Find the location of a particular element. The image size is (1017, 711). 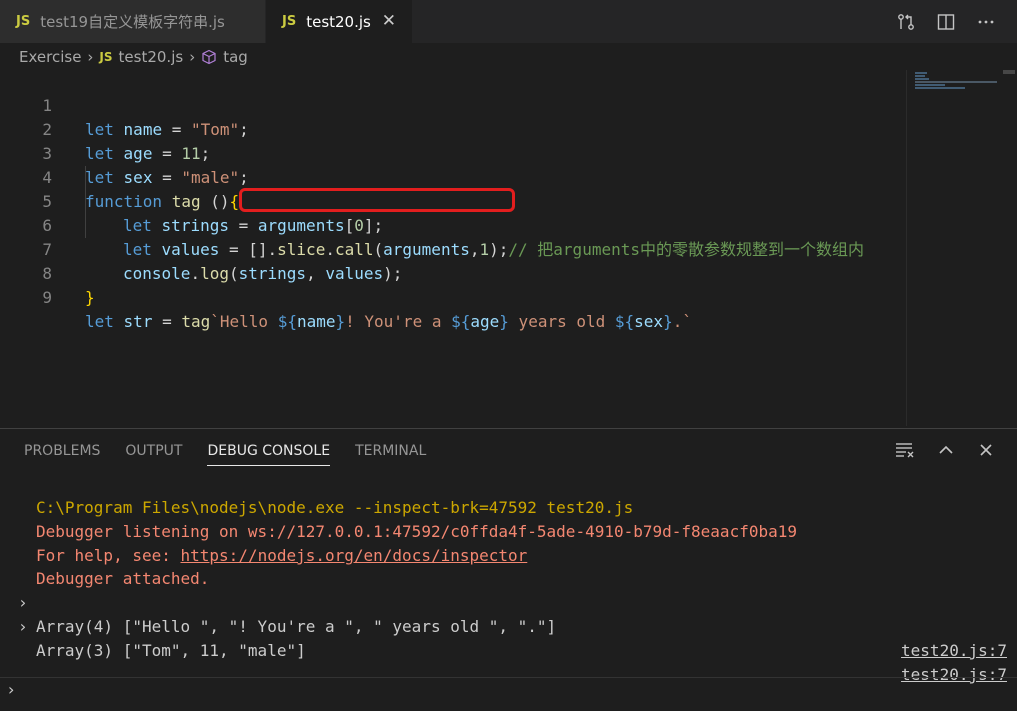

split-editor-icon is located at coordinates (946, 22).